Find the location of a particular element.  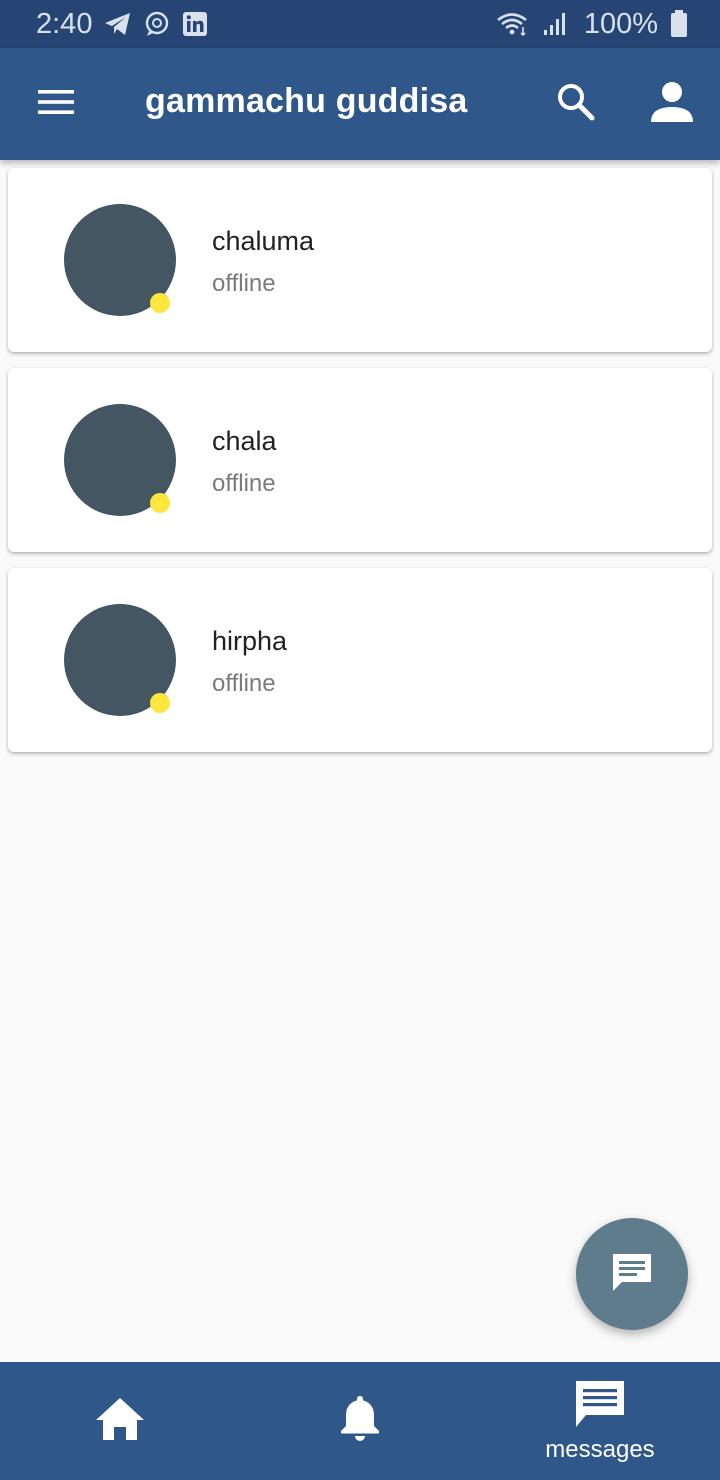

battery-icon is located at coordinates (679, 24).